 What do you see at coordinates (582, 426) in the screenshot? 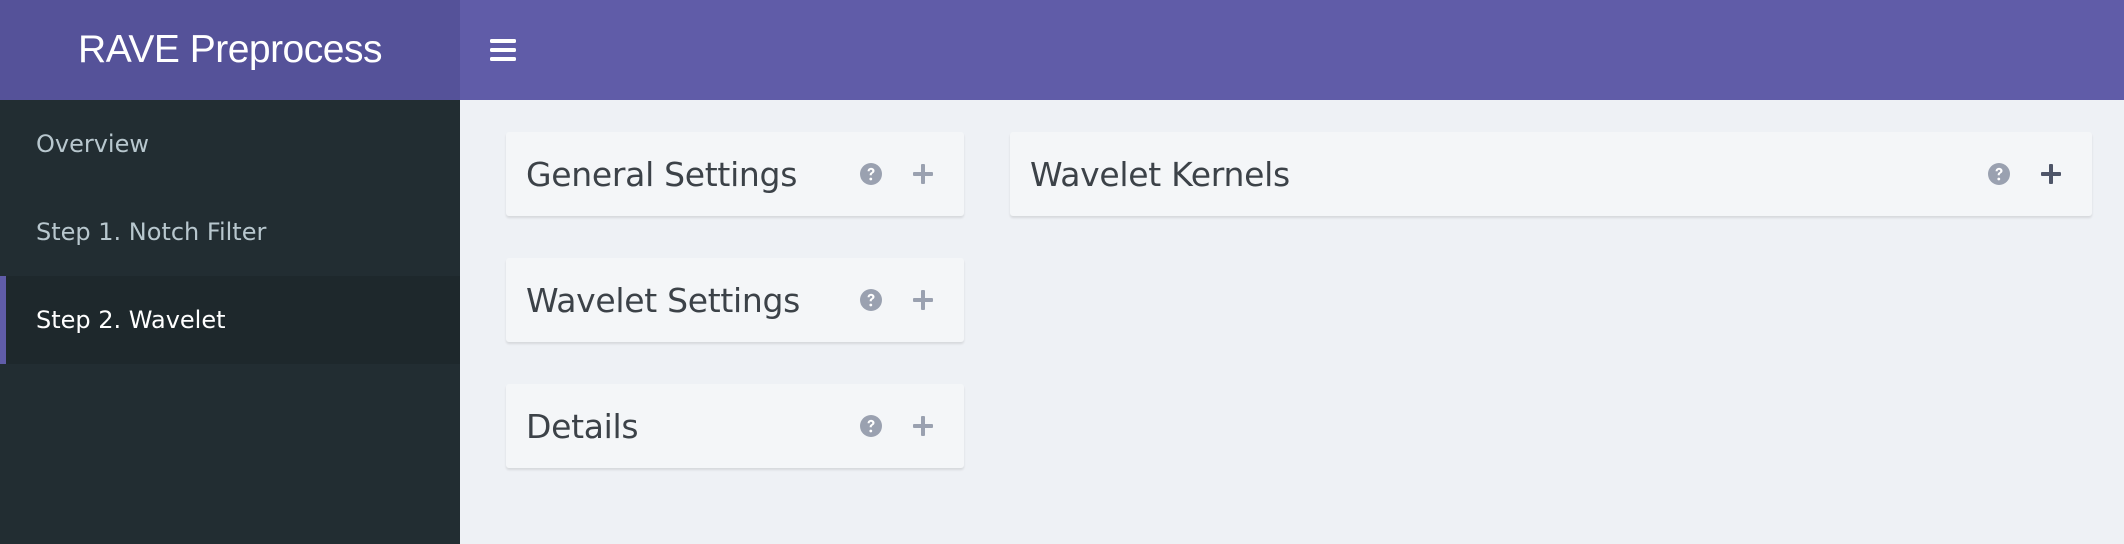
I see `box-title: Details` at bounding box center [582, 426].